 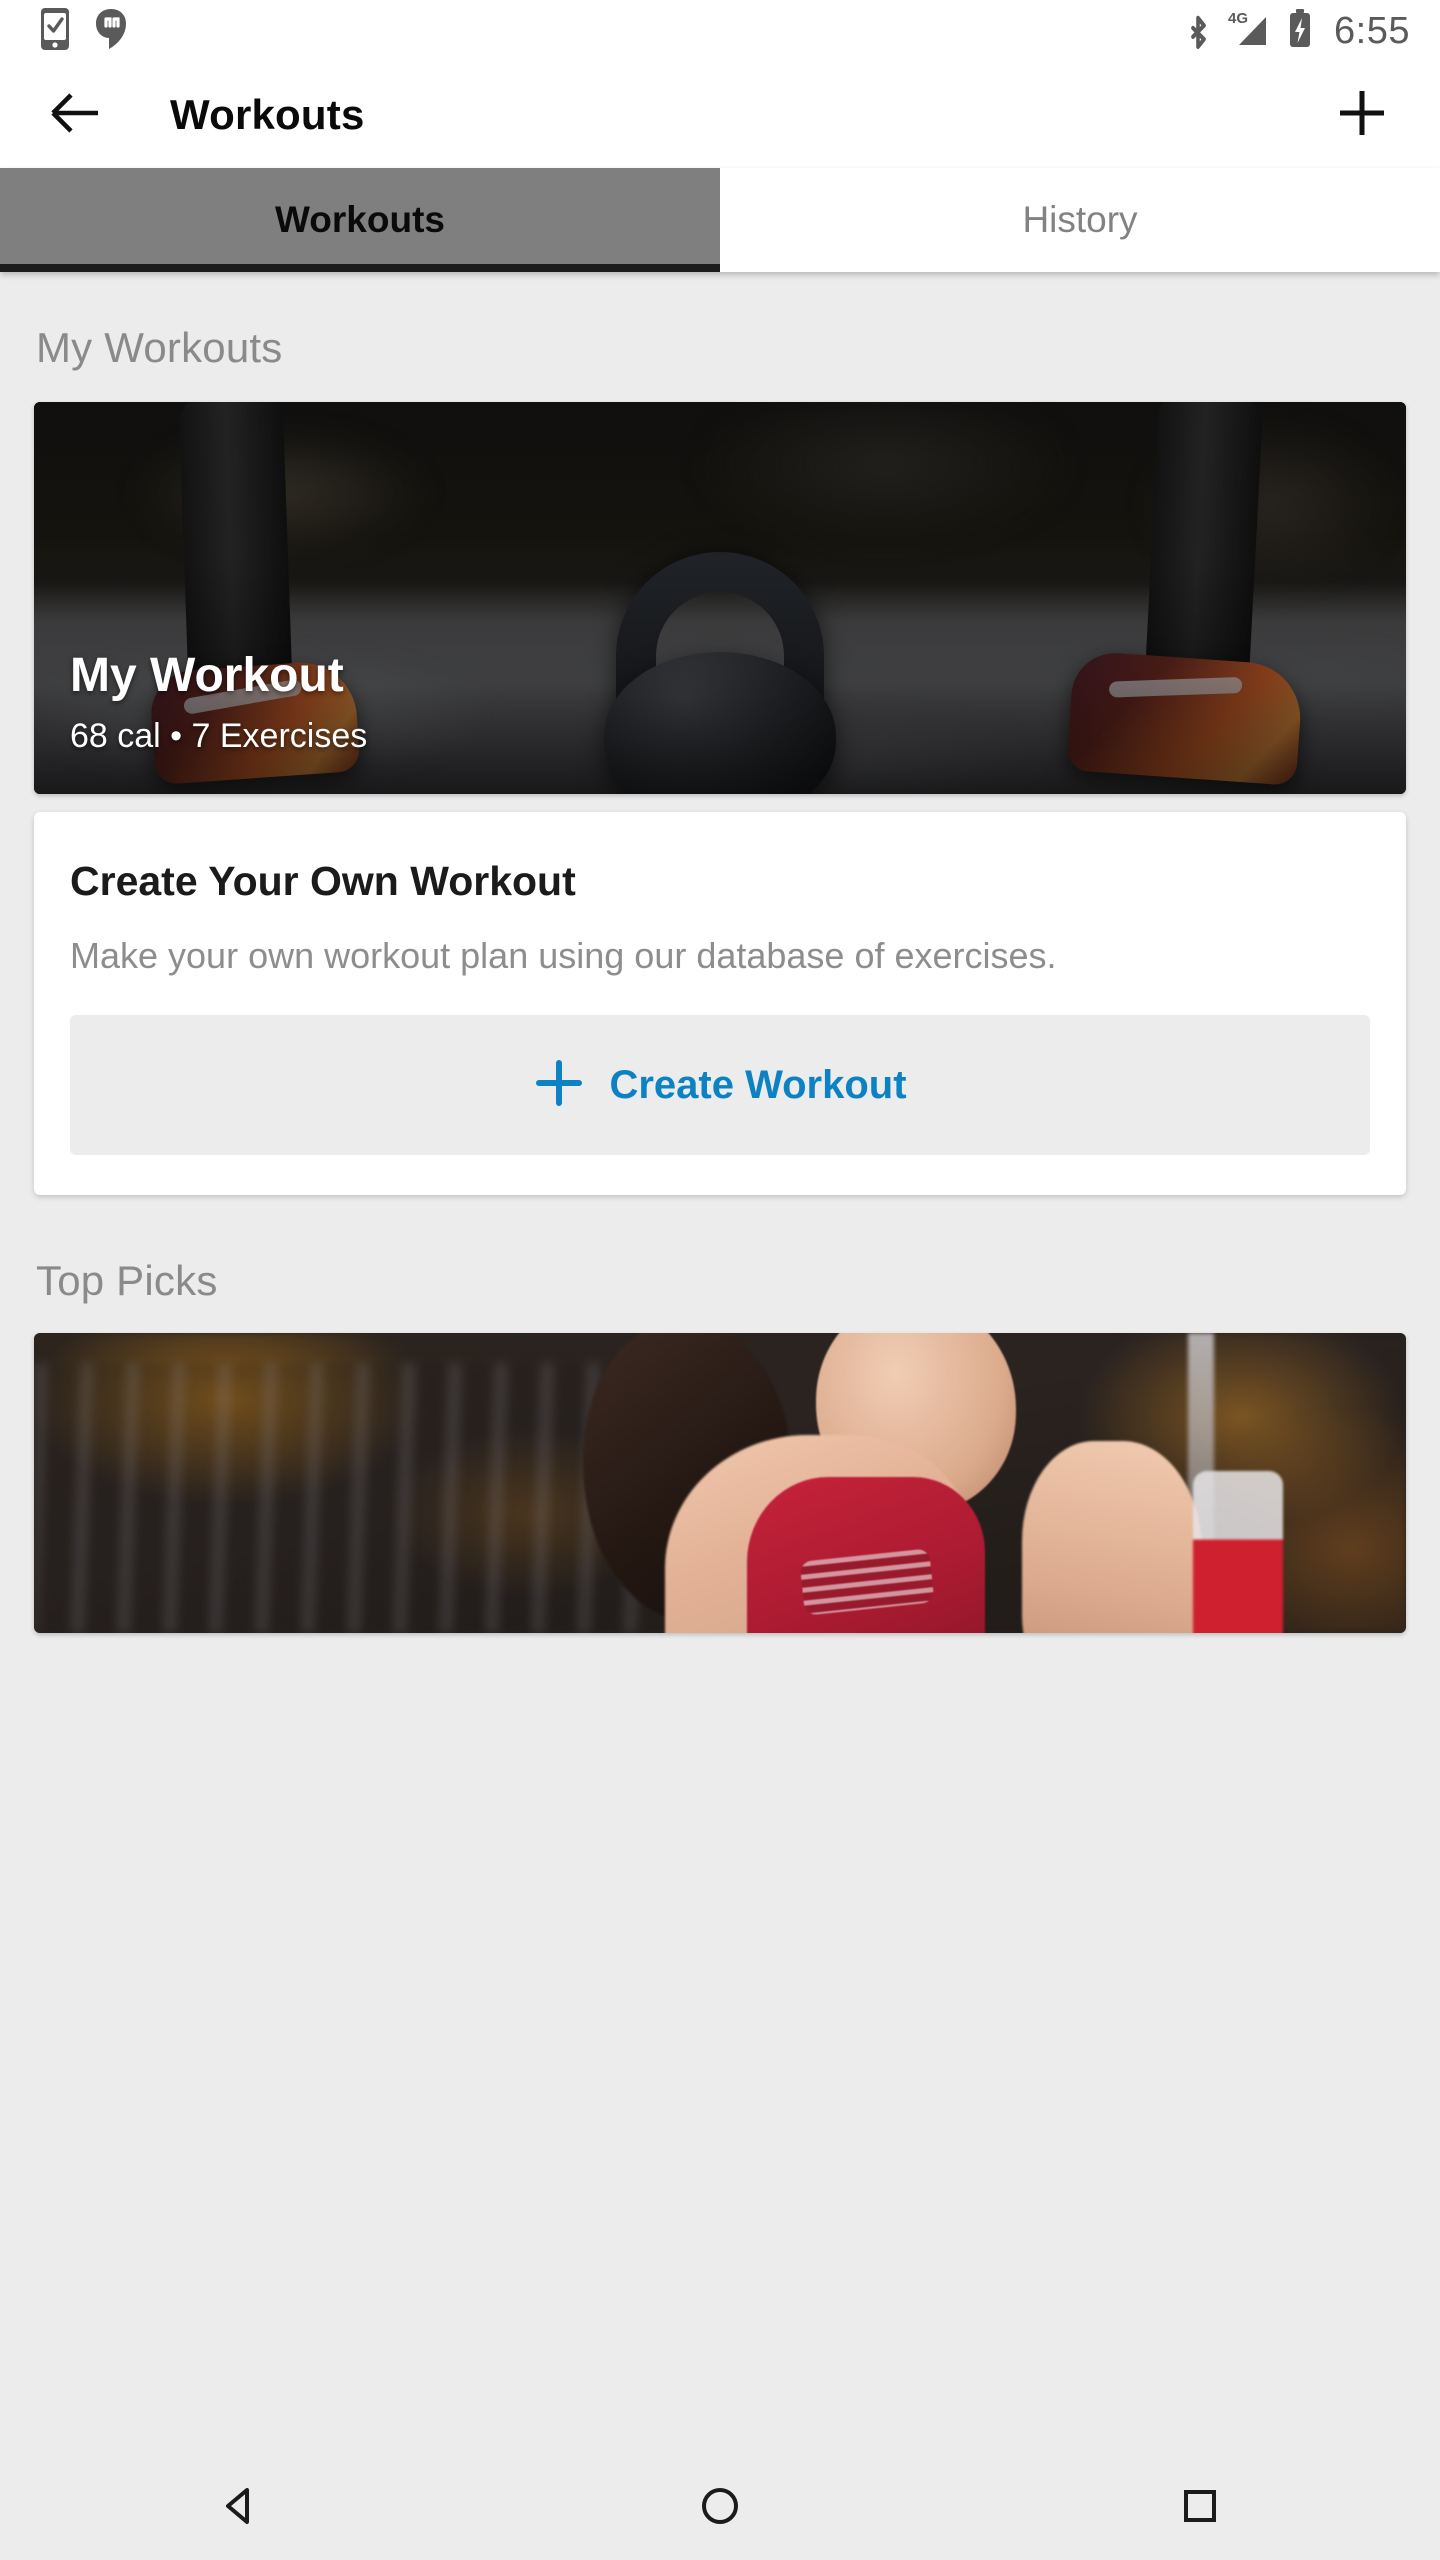 What do you see at coordinates (1238, 18) in the screenshot?
I see `svg-text: 4G` at bounding box center [1238, 18].